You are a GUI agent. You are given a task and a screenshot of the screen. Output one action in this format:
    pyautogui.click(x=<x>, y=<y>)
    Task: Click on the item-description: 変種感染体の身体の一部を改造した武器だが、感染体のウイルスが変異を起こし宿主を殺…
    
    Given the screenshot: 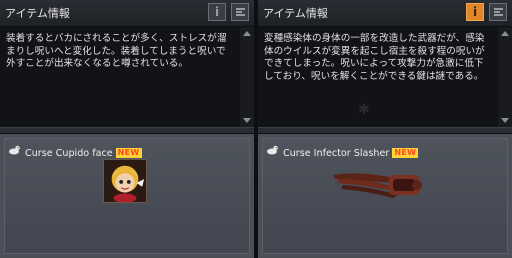 What is the action you would take?
    pyautogui.click(x=374, y=57)
    